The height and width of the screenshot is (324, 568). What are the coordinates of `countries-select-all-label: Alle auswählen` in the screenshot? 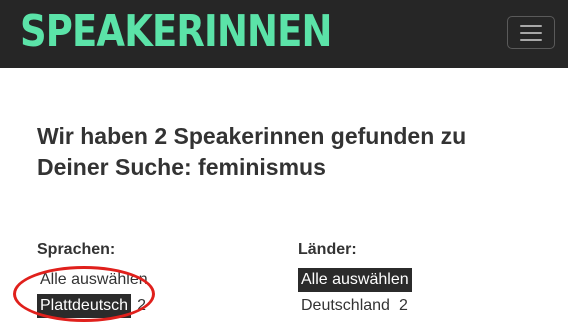 It's located at (355, 280).